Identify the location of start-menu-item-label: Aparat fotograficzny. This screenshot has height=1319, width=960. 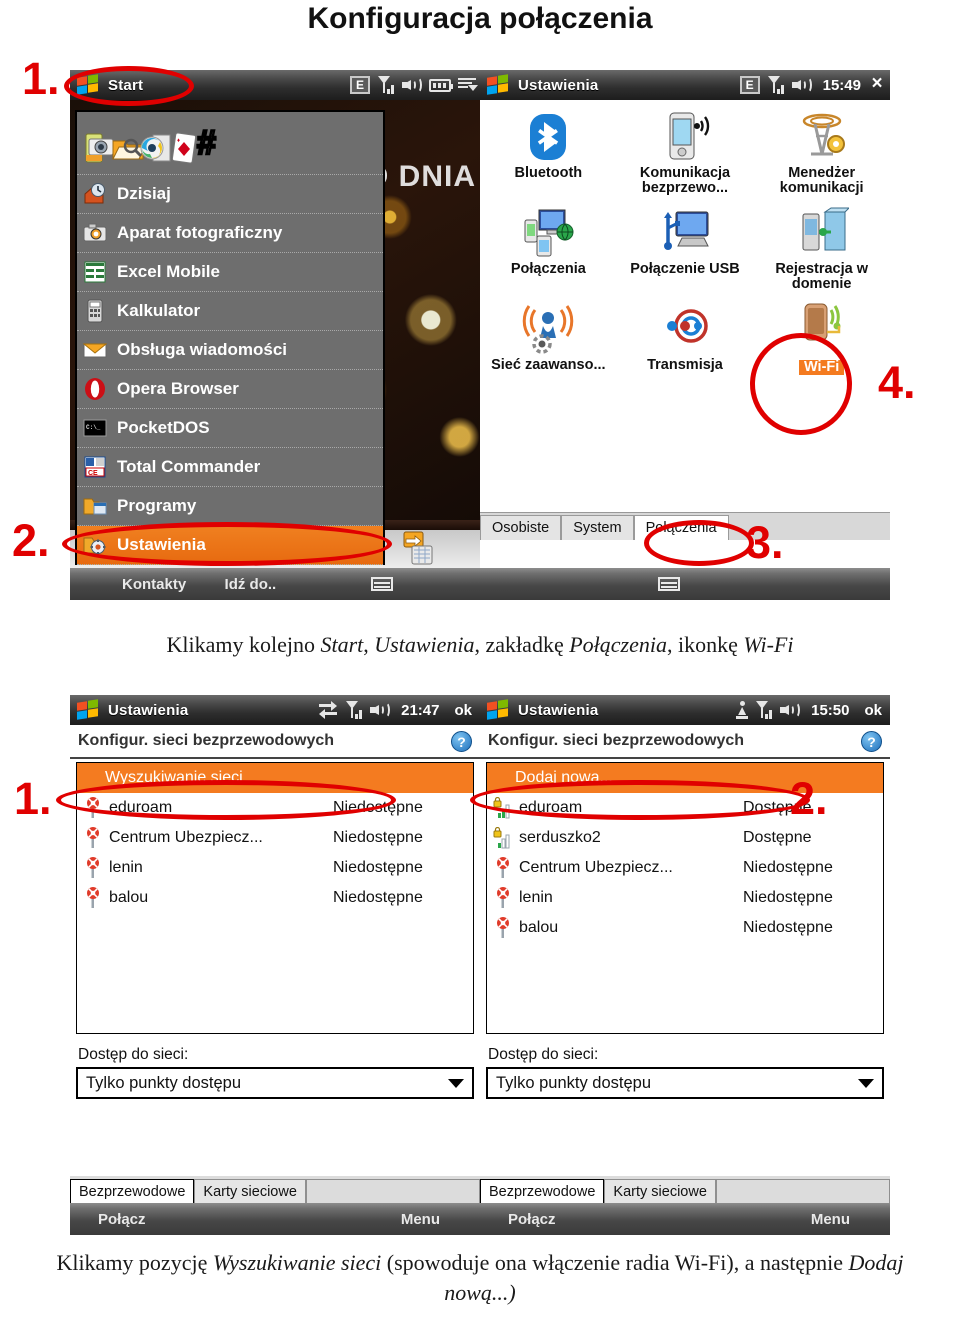
(200, 232).